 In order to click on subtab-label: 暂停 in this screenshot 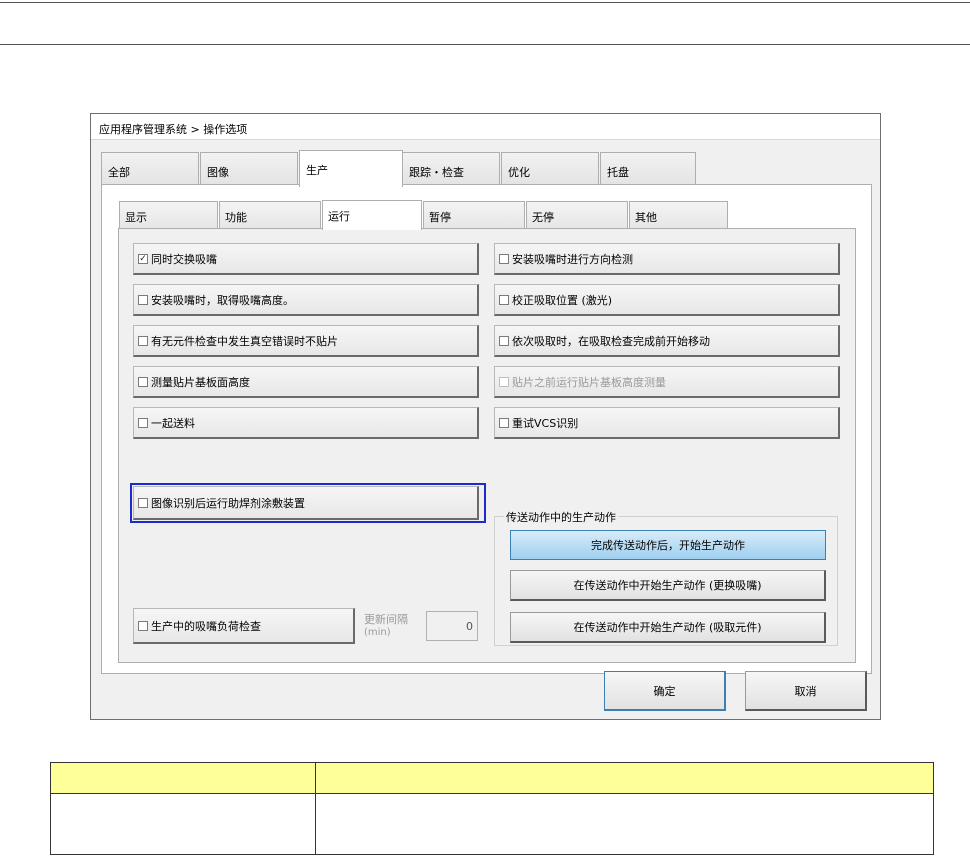, I will do `click(440, 217)`.